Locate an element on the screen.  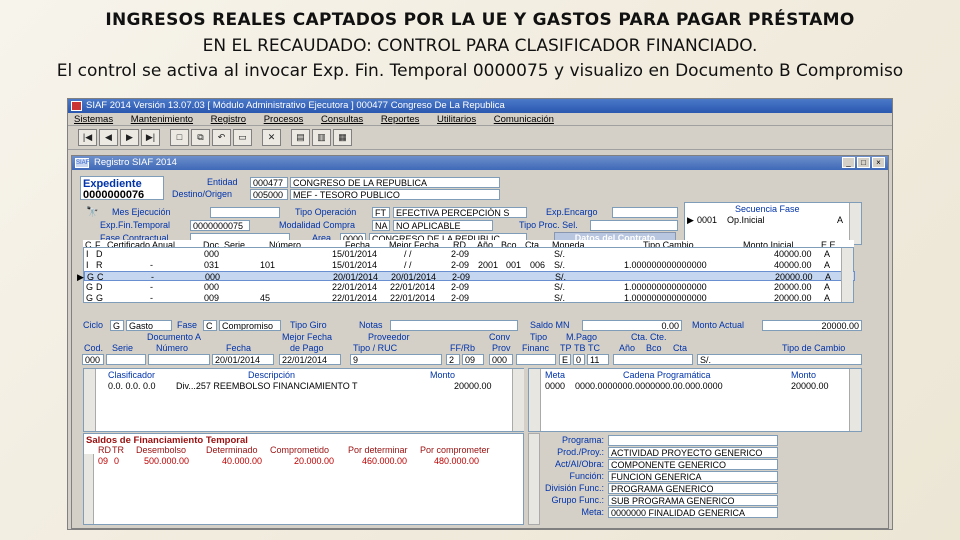
proveedor-label: Proveedor is located at coordinates (389, 337).